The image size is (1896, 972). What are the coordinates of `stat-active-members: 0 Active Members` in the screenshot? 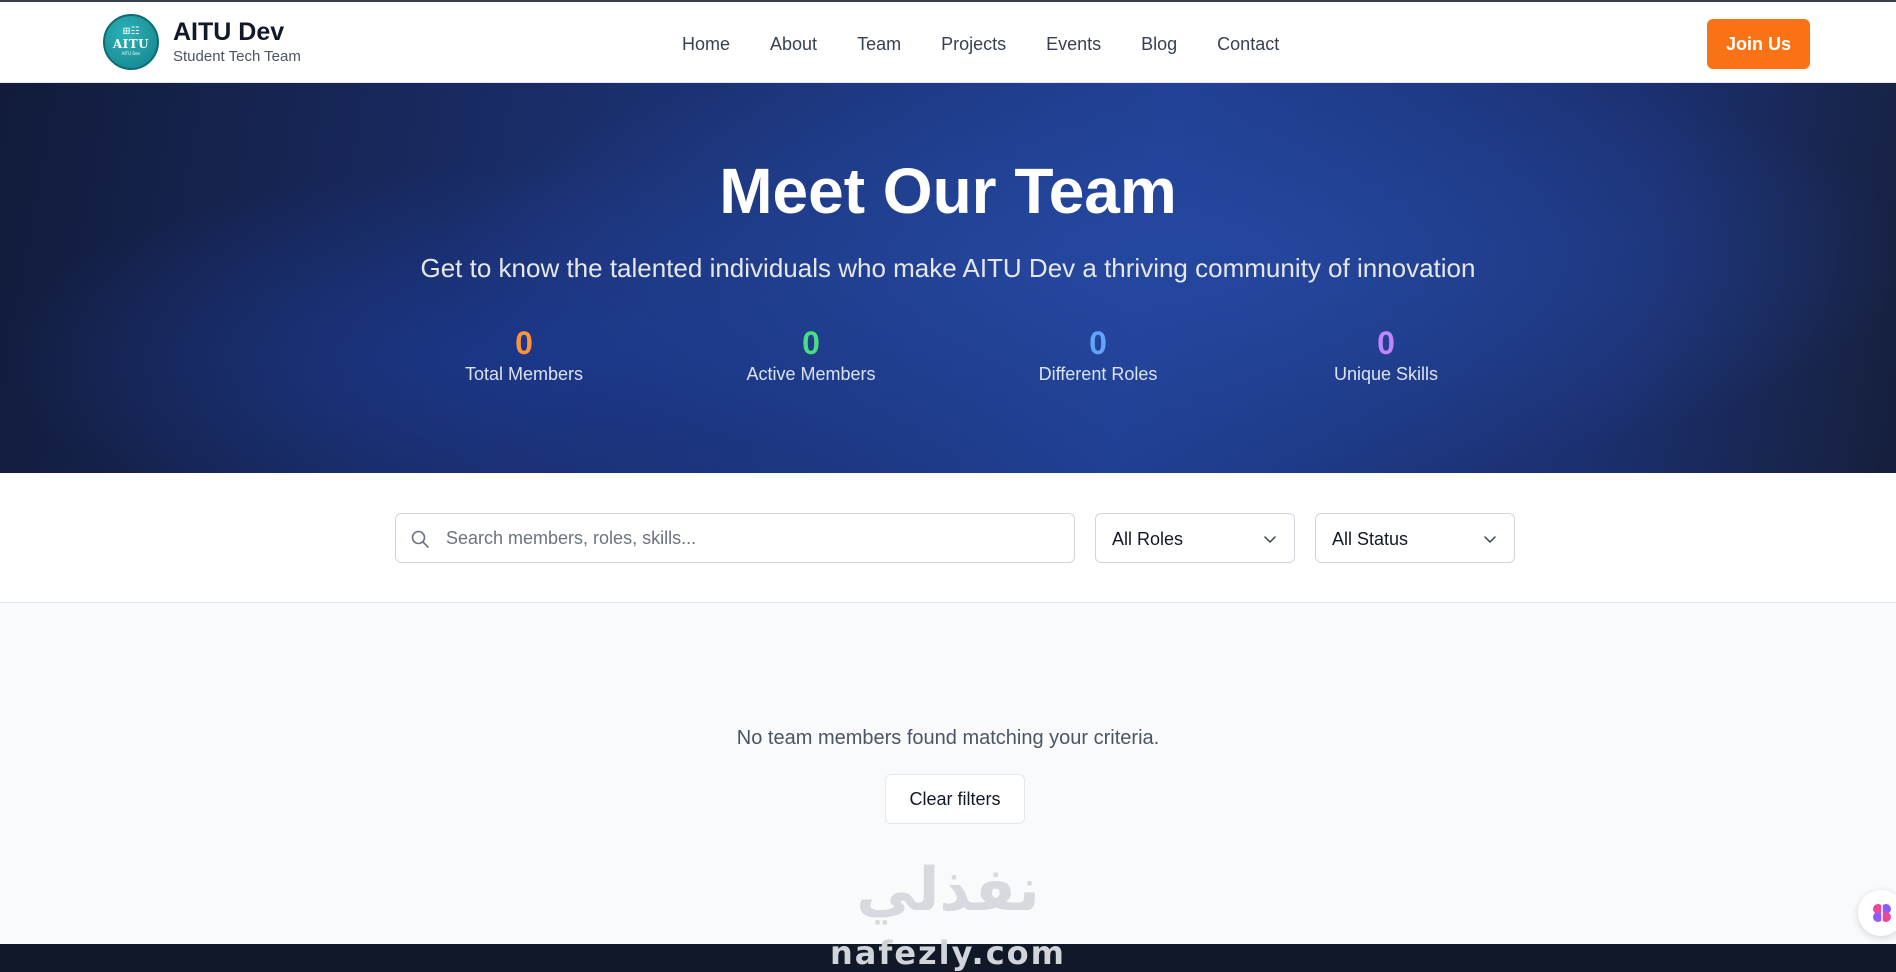 It's located at (811, 355).